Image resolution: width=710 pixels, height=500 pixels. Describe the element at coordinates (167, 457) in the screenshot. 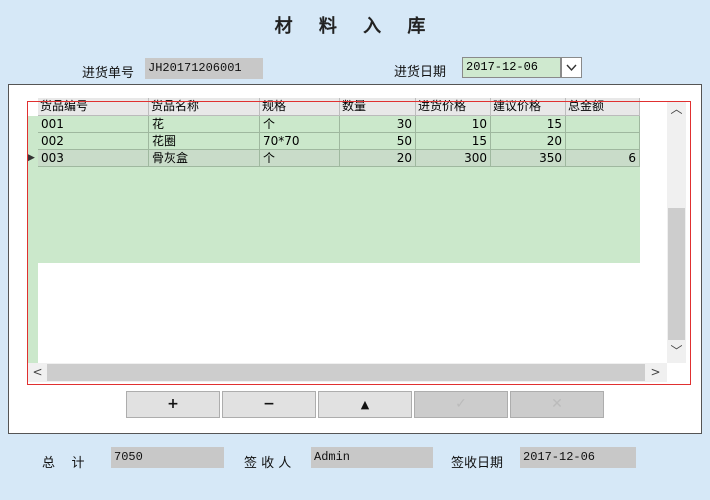

I see `total-field: 7050` at that location.